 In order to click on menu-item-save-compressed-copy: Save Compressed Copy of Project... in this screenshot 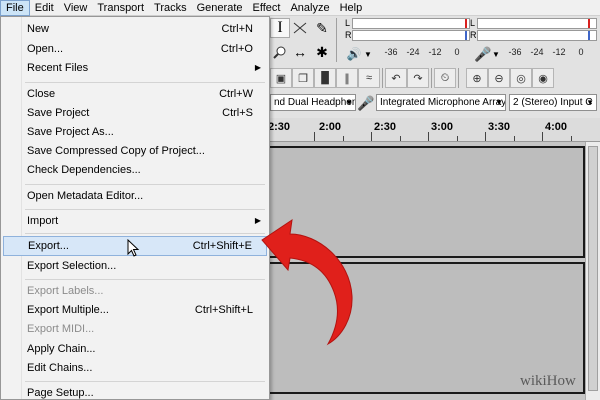, I will do `click(135, 151)`.